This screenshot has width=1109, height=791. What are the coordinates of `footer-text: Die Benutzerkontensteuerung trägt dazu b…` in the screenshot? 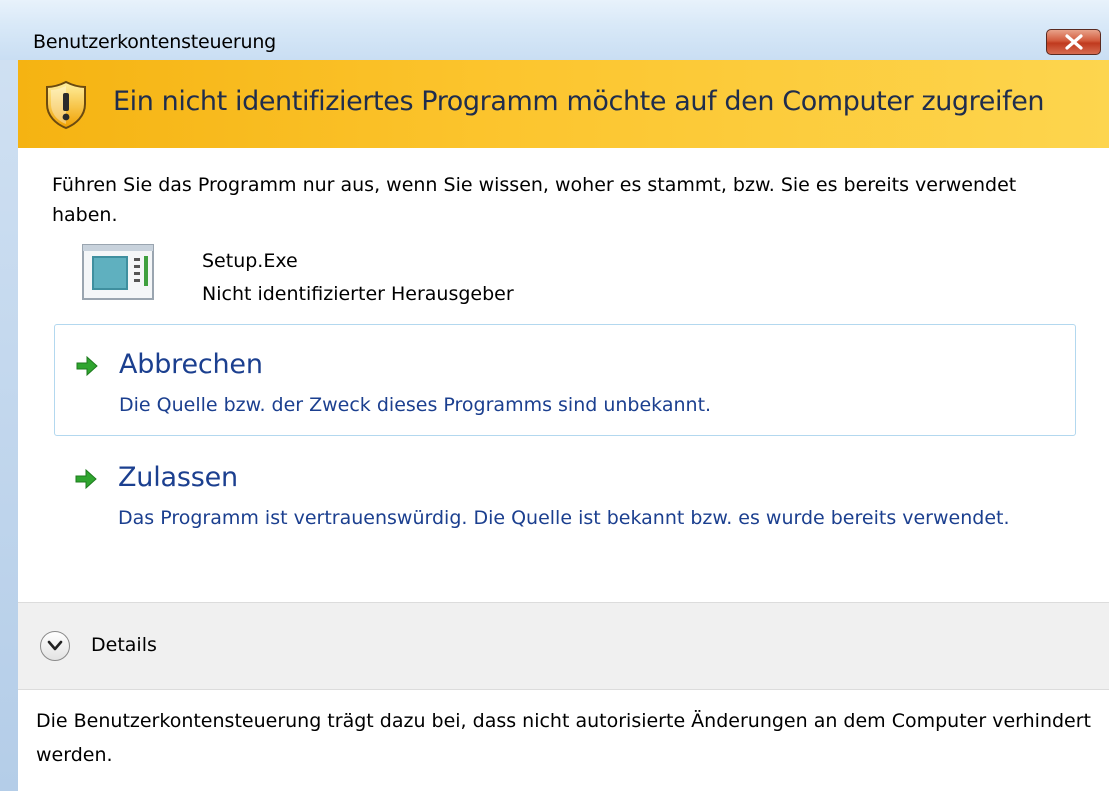 It's located at (563, 738).